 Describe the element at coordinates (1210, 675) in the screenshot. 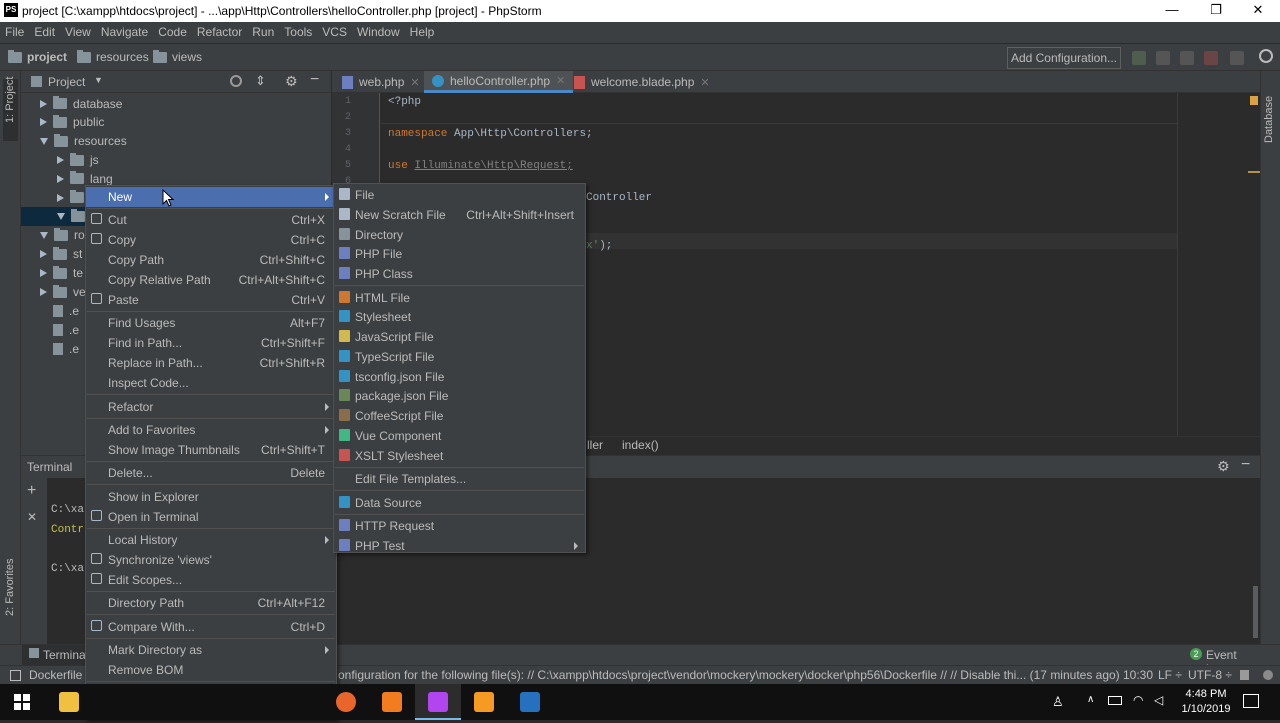

I see `file-encoding: UTF-8 ÷` at that location.